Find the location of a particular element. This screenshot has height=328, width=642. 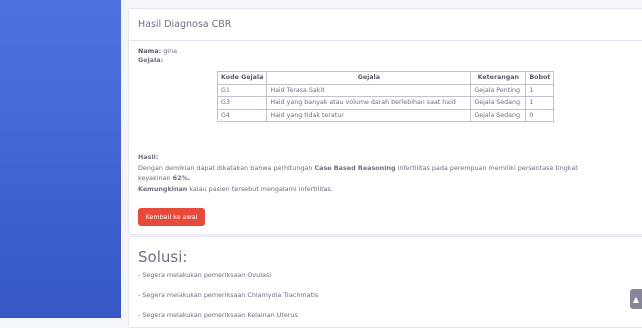

table-row: G1 Haid Terasa Sakit Gejala Penting 1 is located at coordinates (385, 90).